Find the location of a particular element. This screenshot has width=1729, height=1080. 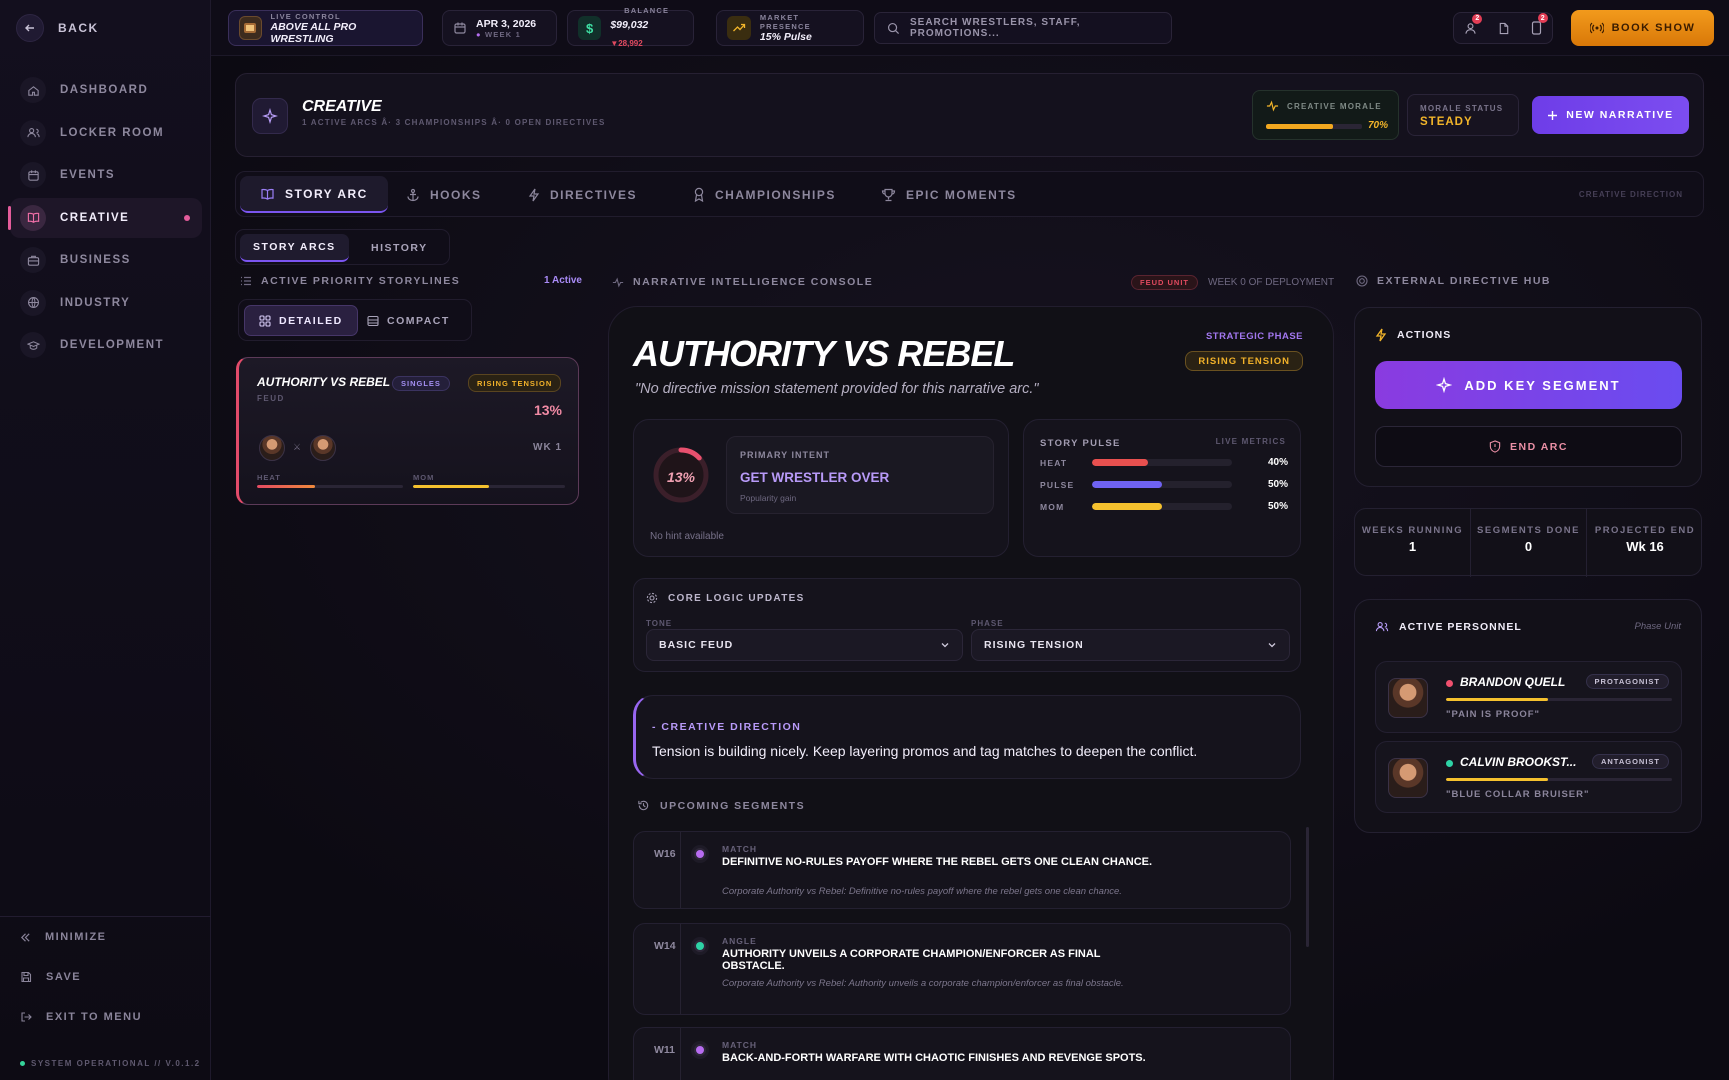

home-icon is located at coordinates (33, 90).